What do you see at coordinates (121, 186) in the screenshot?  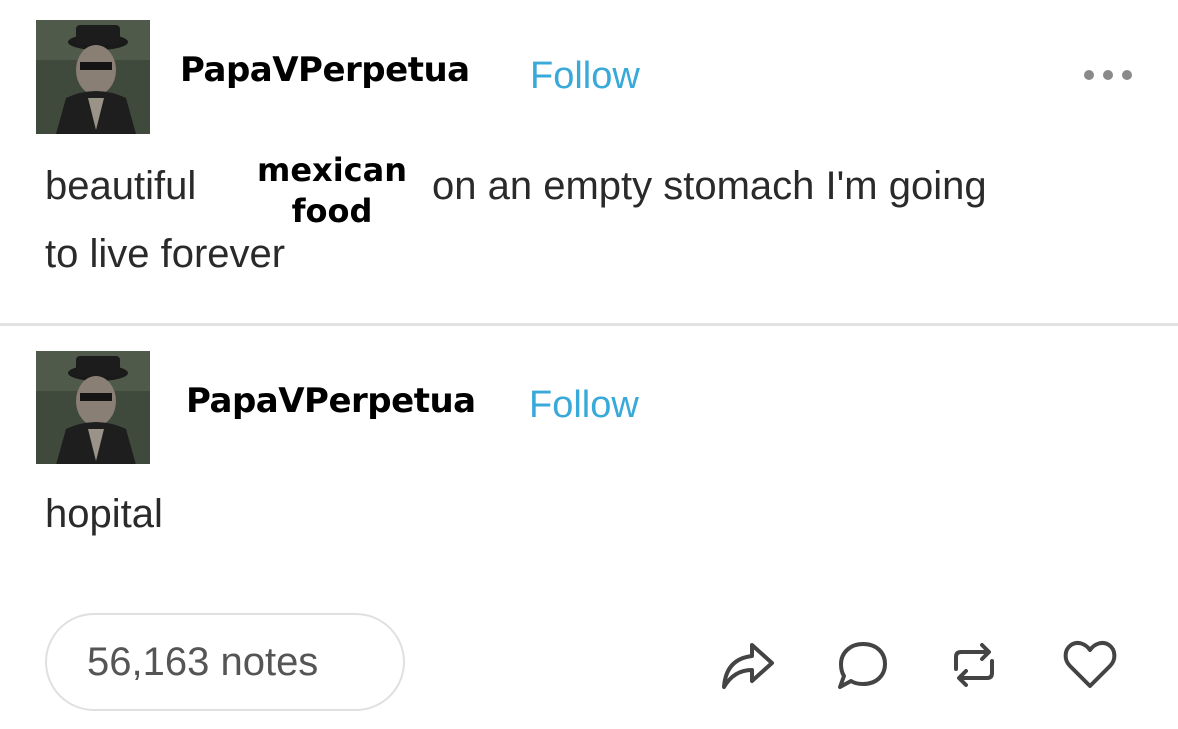 I see `post-text-part1: beautiful` at bounding box center [121, 186].